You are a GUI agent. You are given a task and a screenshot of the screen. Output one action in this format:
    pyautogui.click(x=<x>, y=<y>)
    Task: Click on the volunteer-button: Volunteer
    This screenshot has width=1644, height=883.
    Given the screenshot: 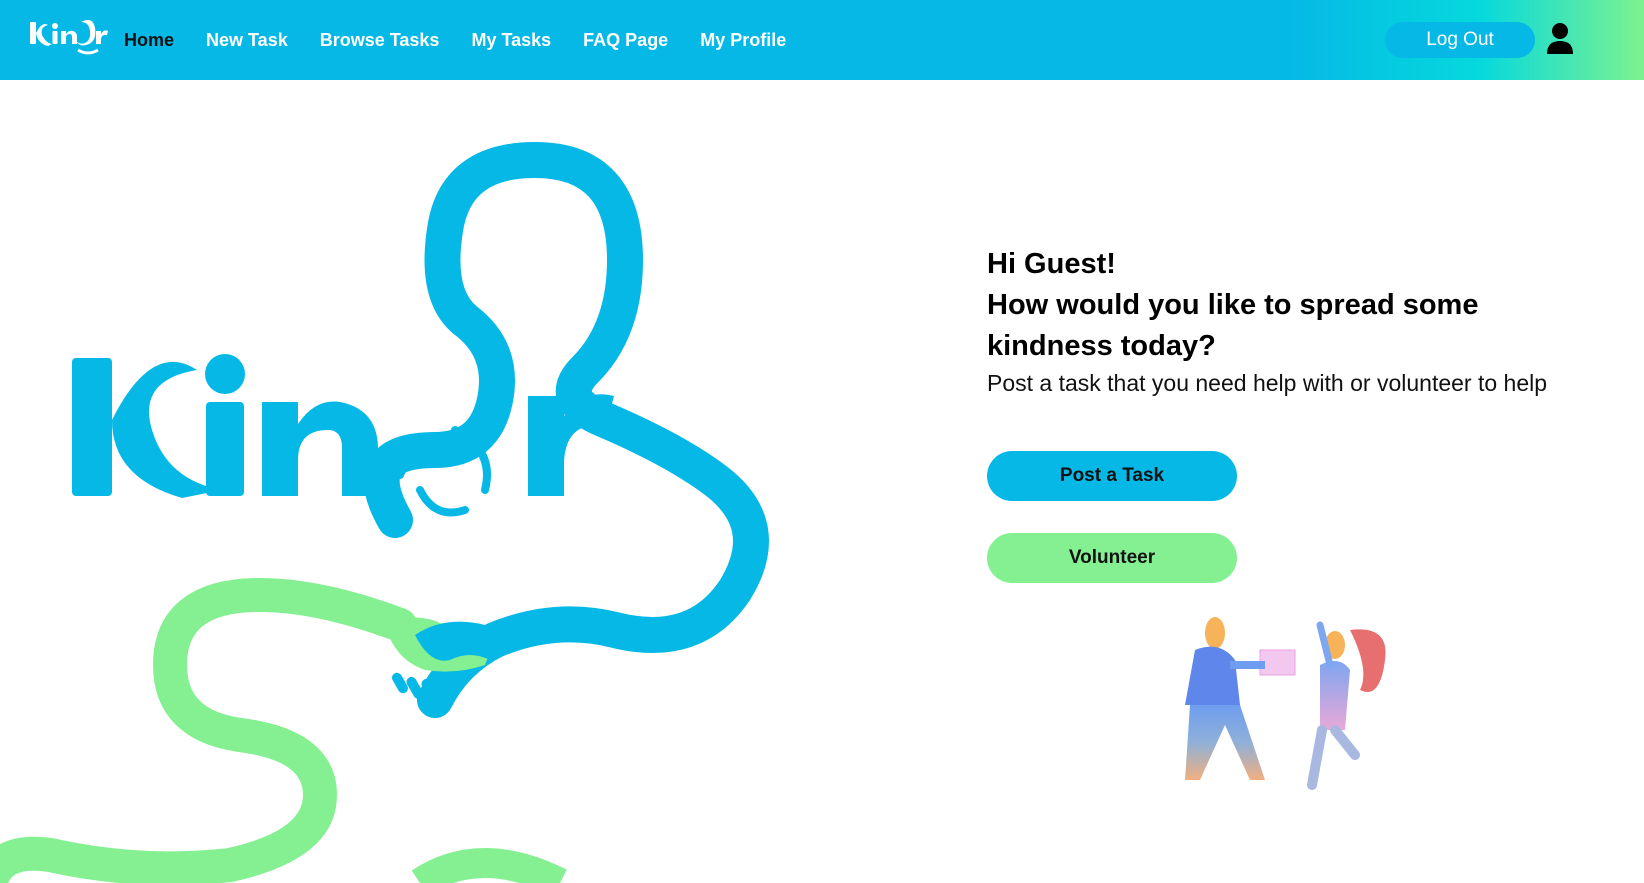 What is the action you would take?
    pyautogui.click(x=1112, y=558)
    